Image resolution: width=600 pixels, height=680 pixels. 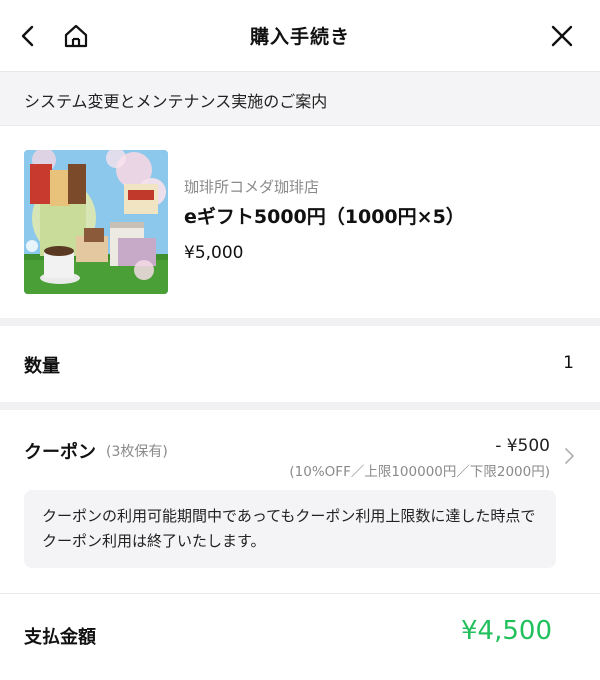 I want to click on coupon-discount-detail: (10%OFF／上限100000円／下限2000円), so click(x=419, y=472).